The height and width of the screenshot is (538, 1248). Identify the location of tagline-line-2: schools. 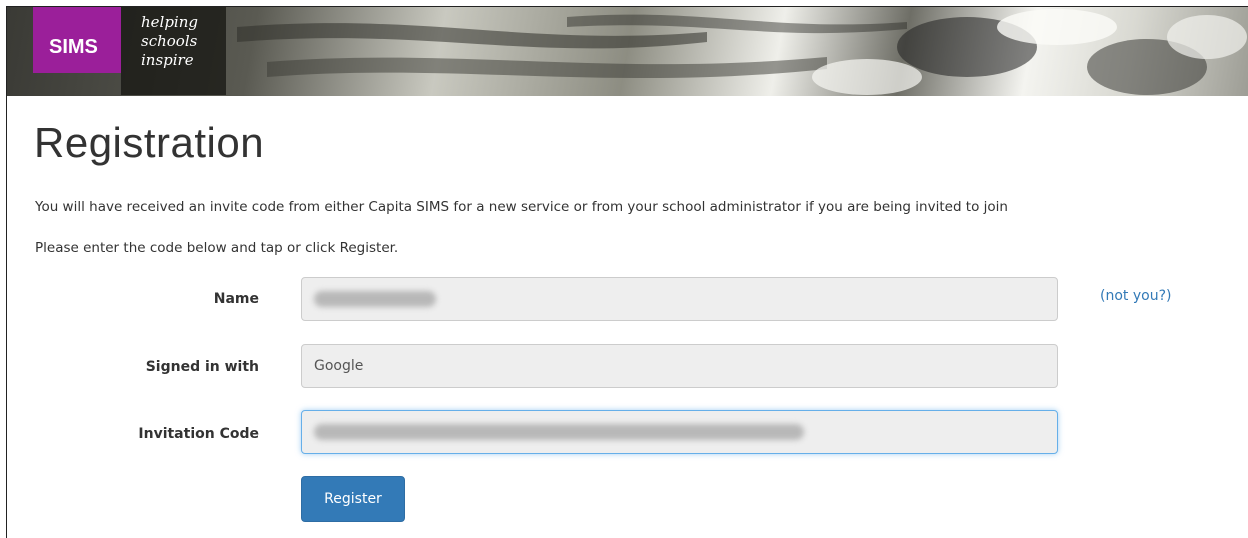
(169, 41).